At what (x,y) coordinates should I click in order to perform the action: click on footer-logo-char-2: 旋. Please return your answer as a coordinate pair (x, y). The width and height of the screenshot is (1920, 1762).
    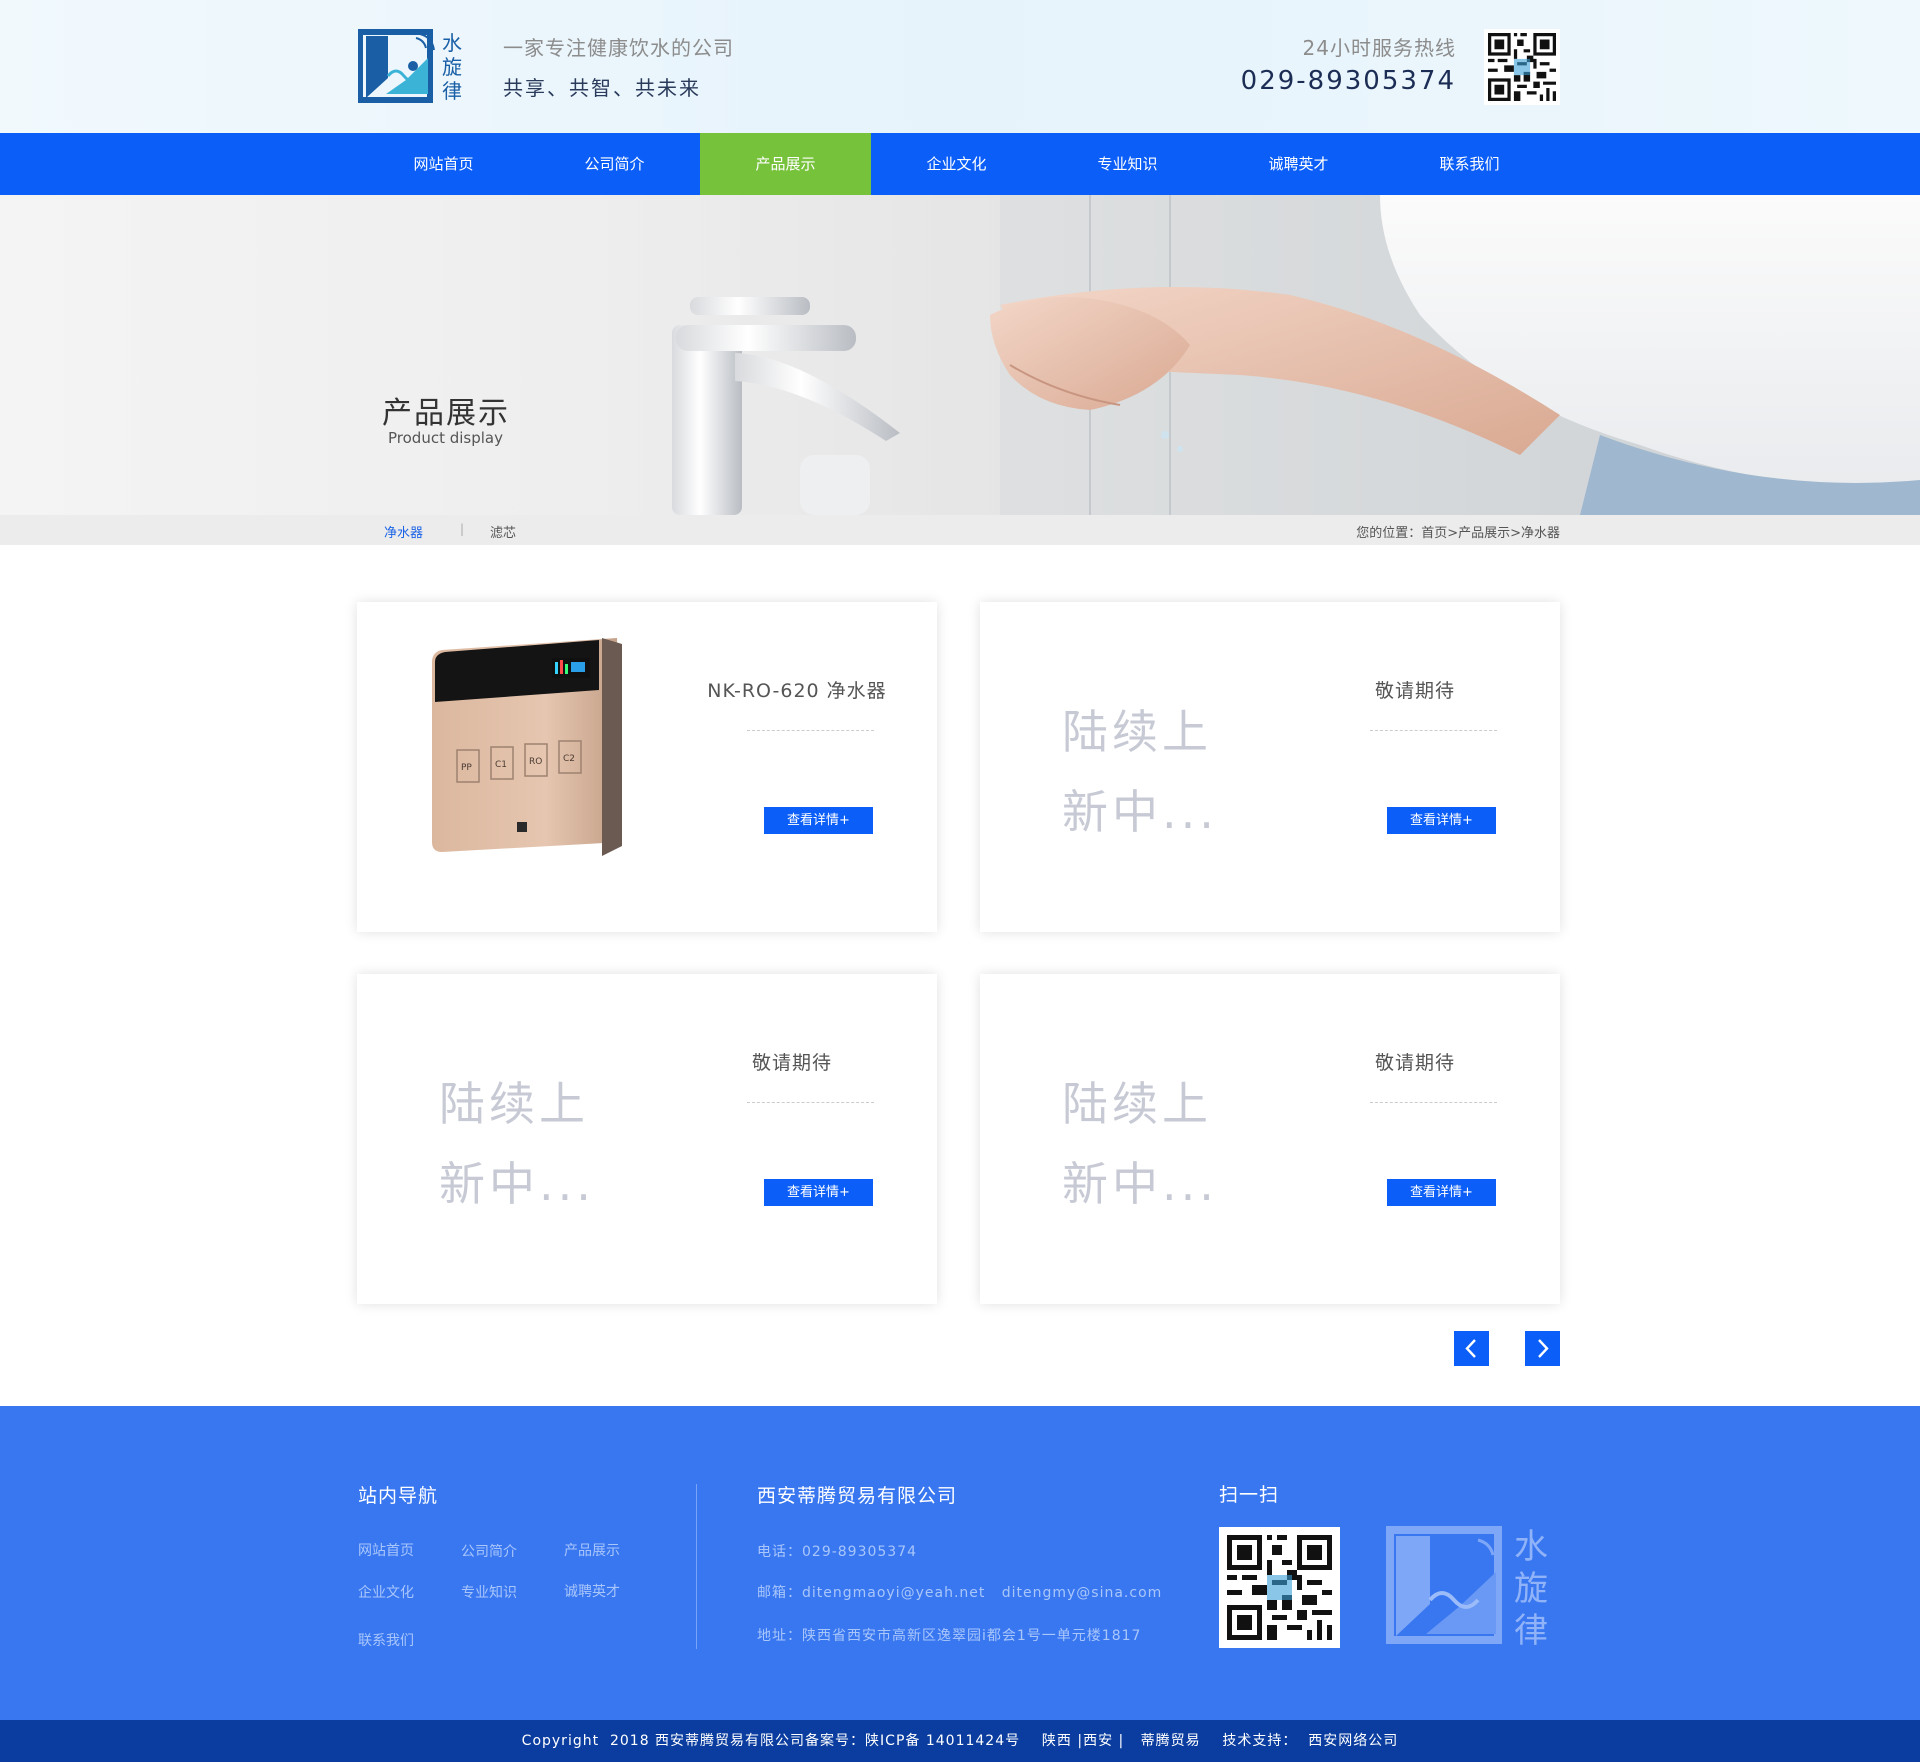
    Looking at the image, I should click on (1531, 1589).